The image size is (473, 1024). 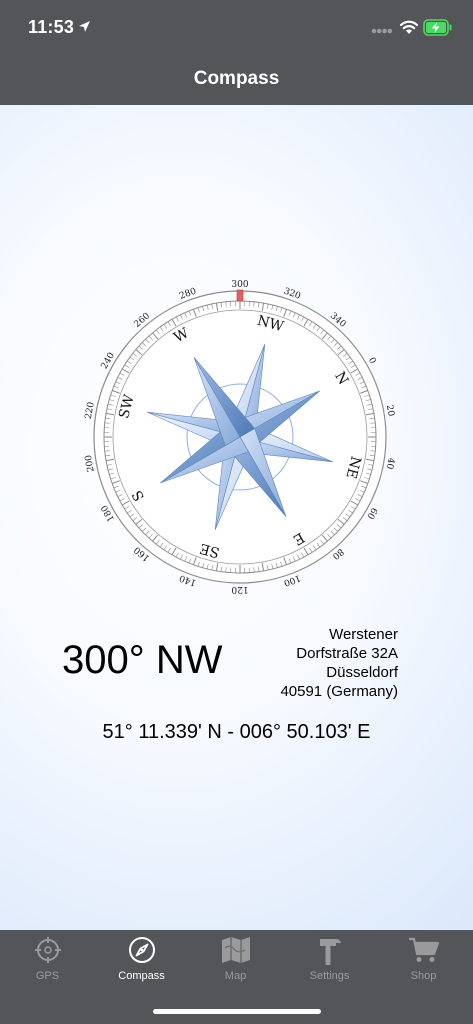 What do you see at coordinates (141, 976) in the screenshot?
I see `tab-label: Compass` at bounding box center [141, 976].